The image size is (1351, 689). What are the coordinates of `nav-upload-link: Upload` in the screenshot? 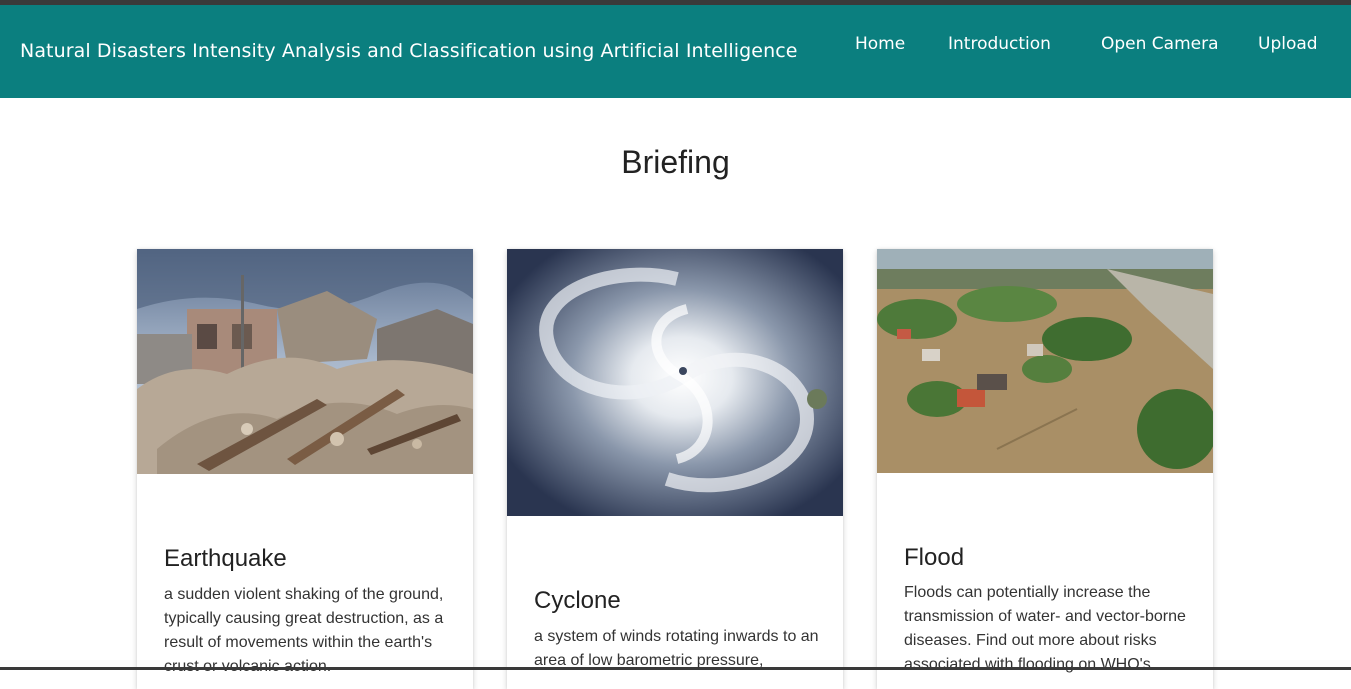 It's located at (1288, 44).